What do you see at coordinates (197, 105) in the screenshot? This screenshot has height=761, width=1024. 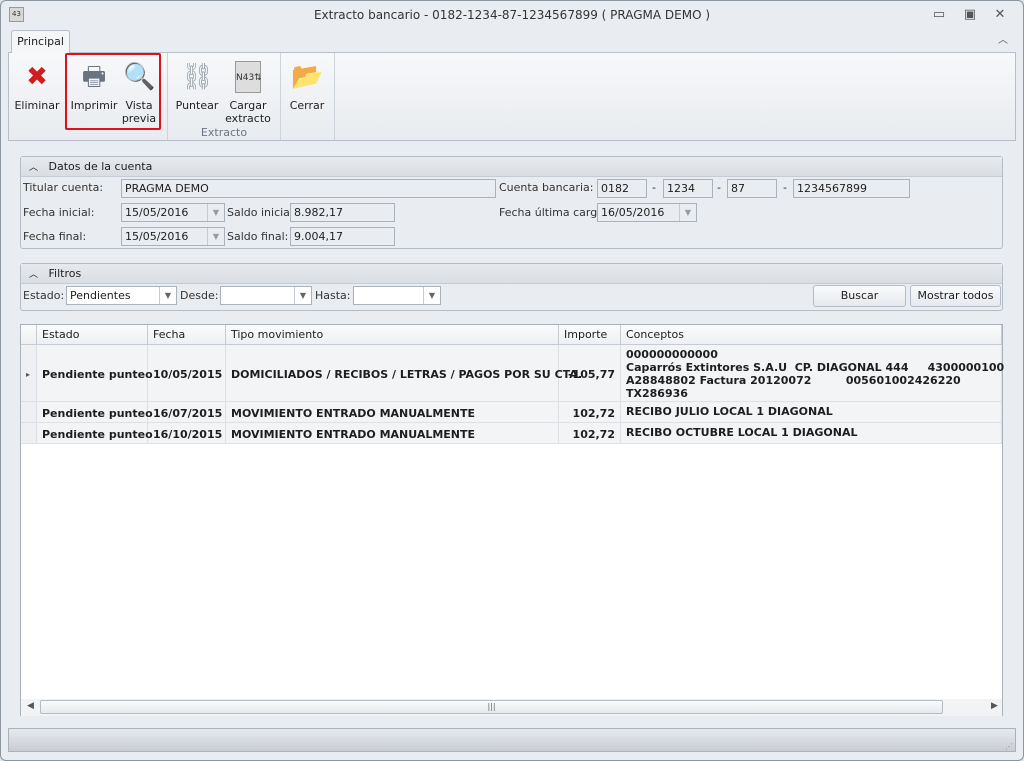 I see `puntear-label: Puntear` at bounding box center [197, 105].